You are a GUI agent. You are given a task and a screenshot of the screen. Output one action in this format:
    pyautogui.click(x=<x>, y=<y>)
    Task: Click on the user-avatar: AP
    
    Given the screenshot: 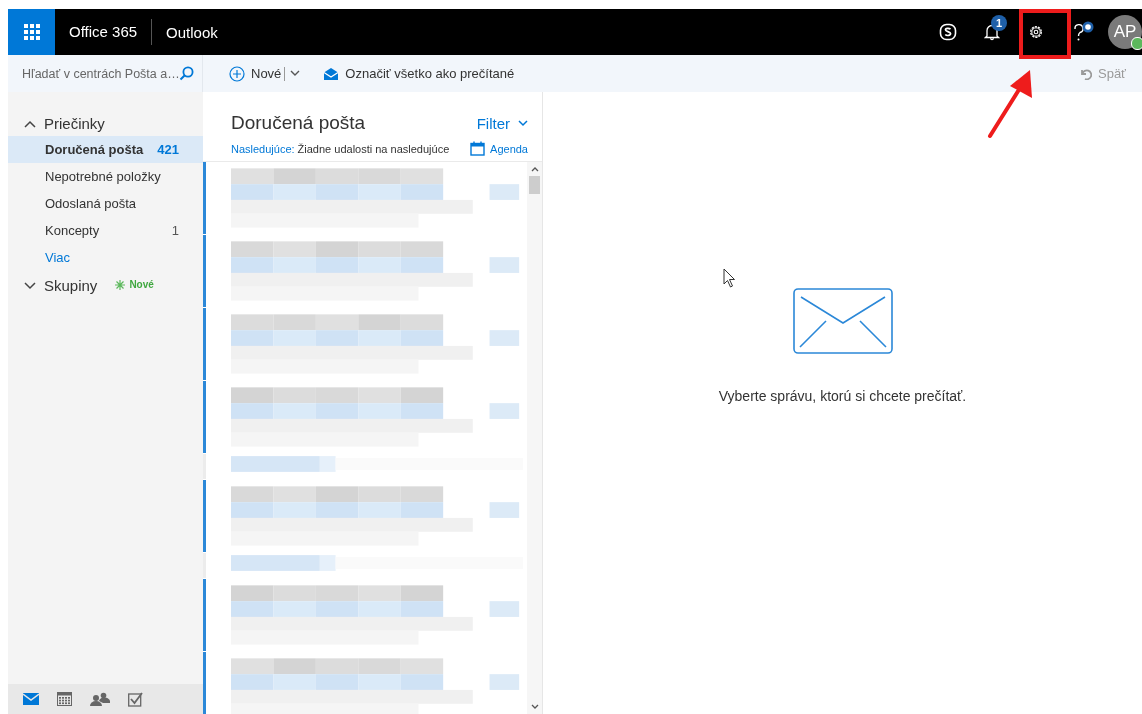 What is the action you would take?
    pyautogui.click(x=1125, y=32)
    